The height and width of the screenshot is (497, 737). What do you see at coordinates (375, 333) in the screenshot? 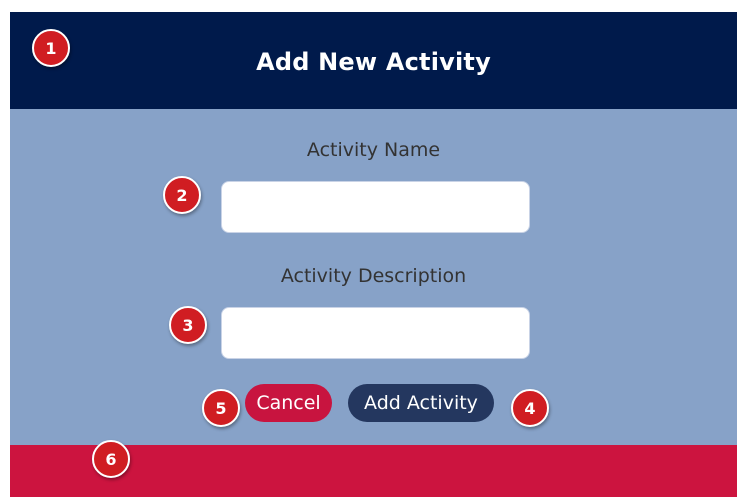
I see `activity-description-input` at bounding box center [375, 333].